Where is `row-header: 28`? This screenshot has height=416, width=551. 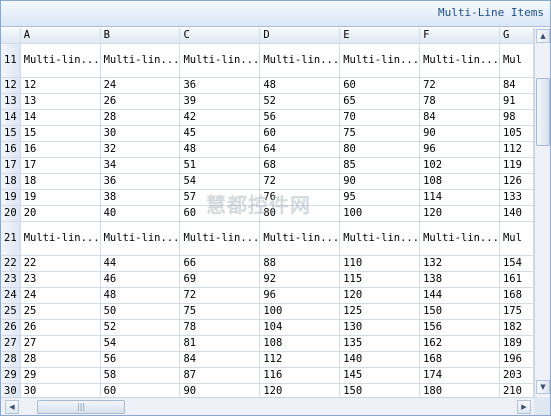
row-header: 28 is located at coordinates (11, 359).